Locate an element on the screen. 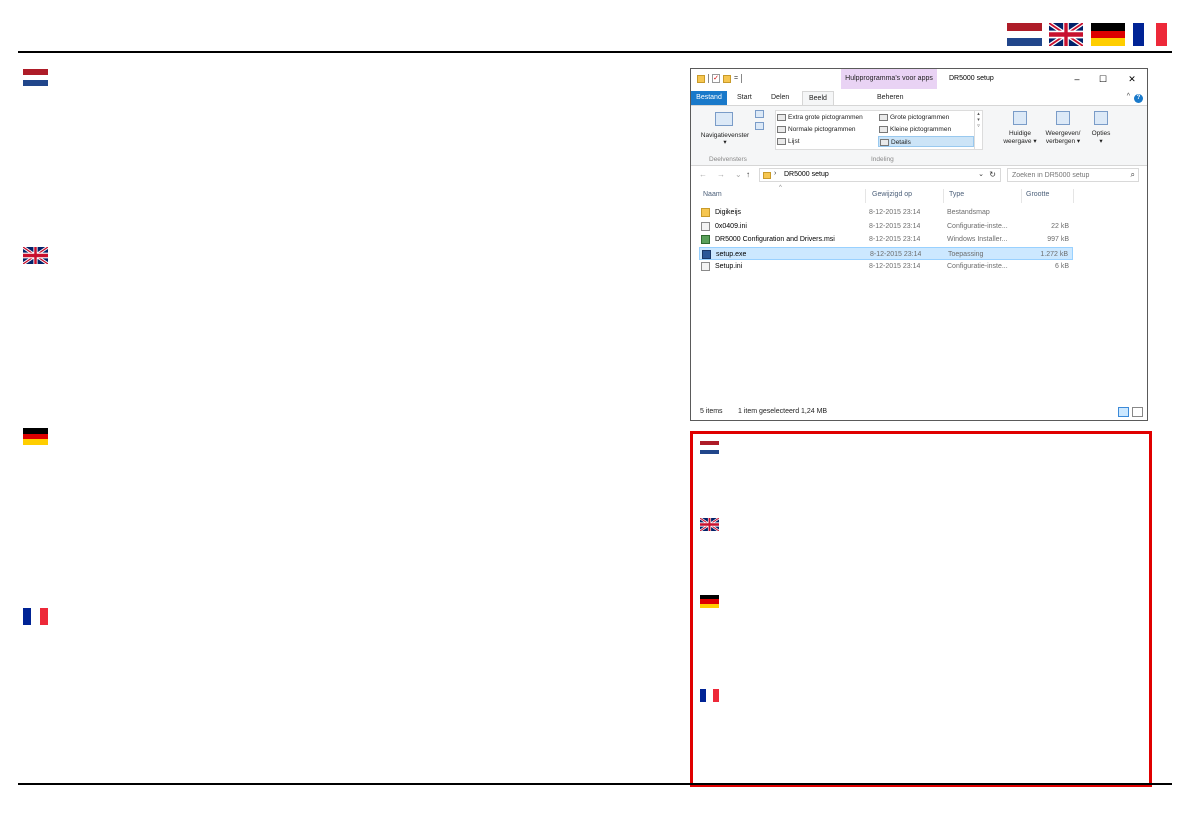 The image size is (1190, 840). help-icon: ? is located at coordinates (1138, 98).